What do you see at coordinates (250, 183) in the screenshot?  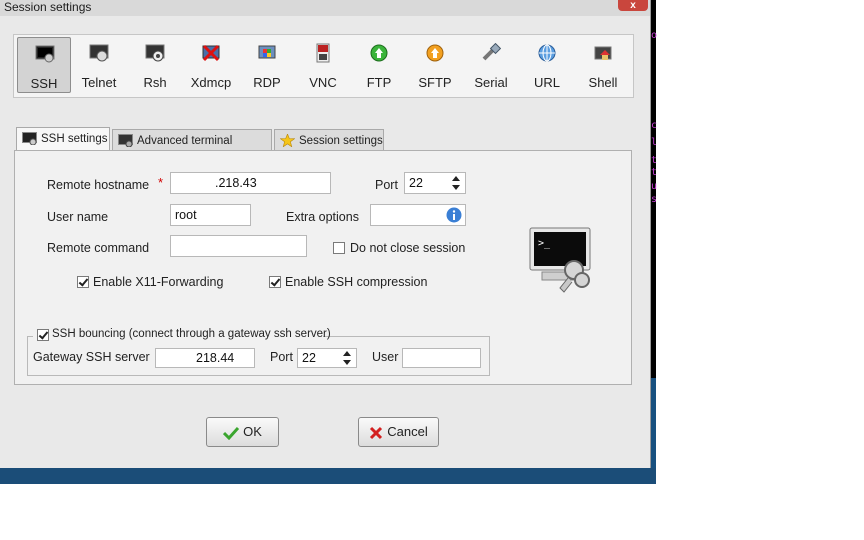 I see `remote-hostname-input: .218.43` at bounding box center [250, 183].